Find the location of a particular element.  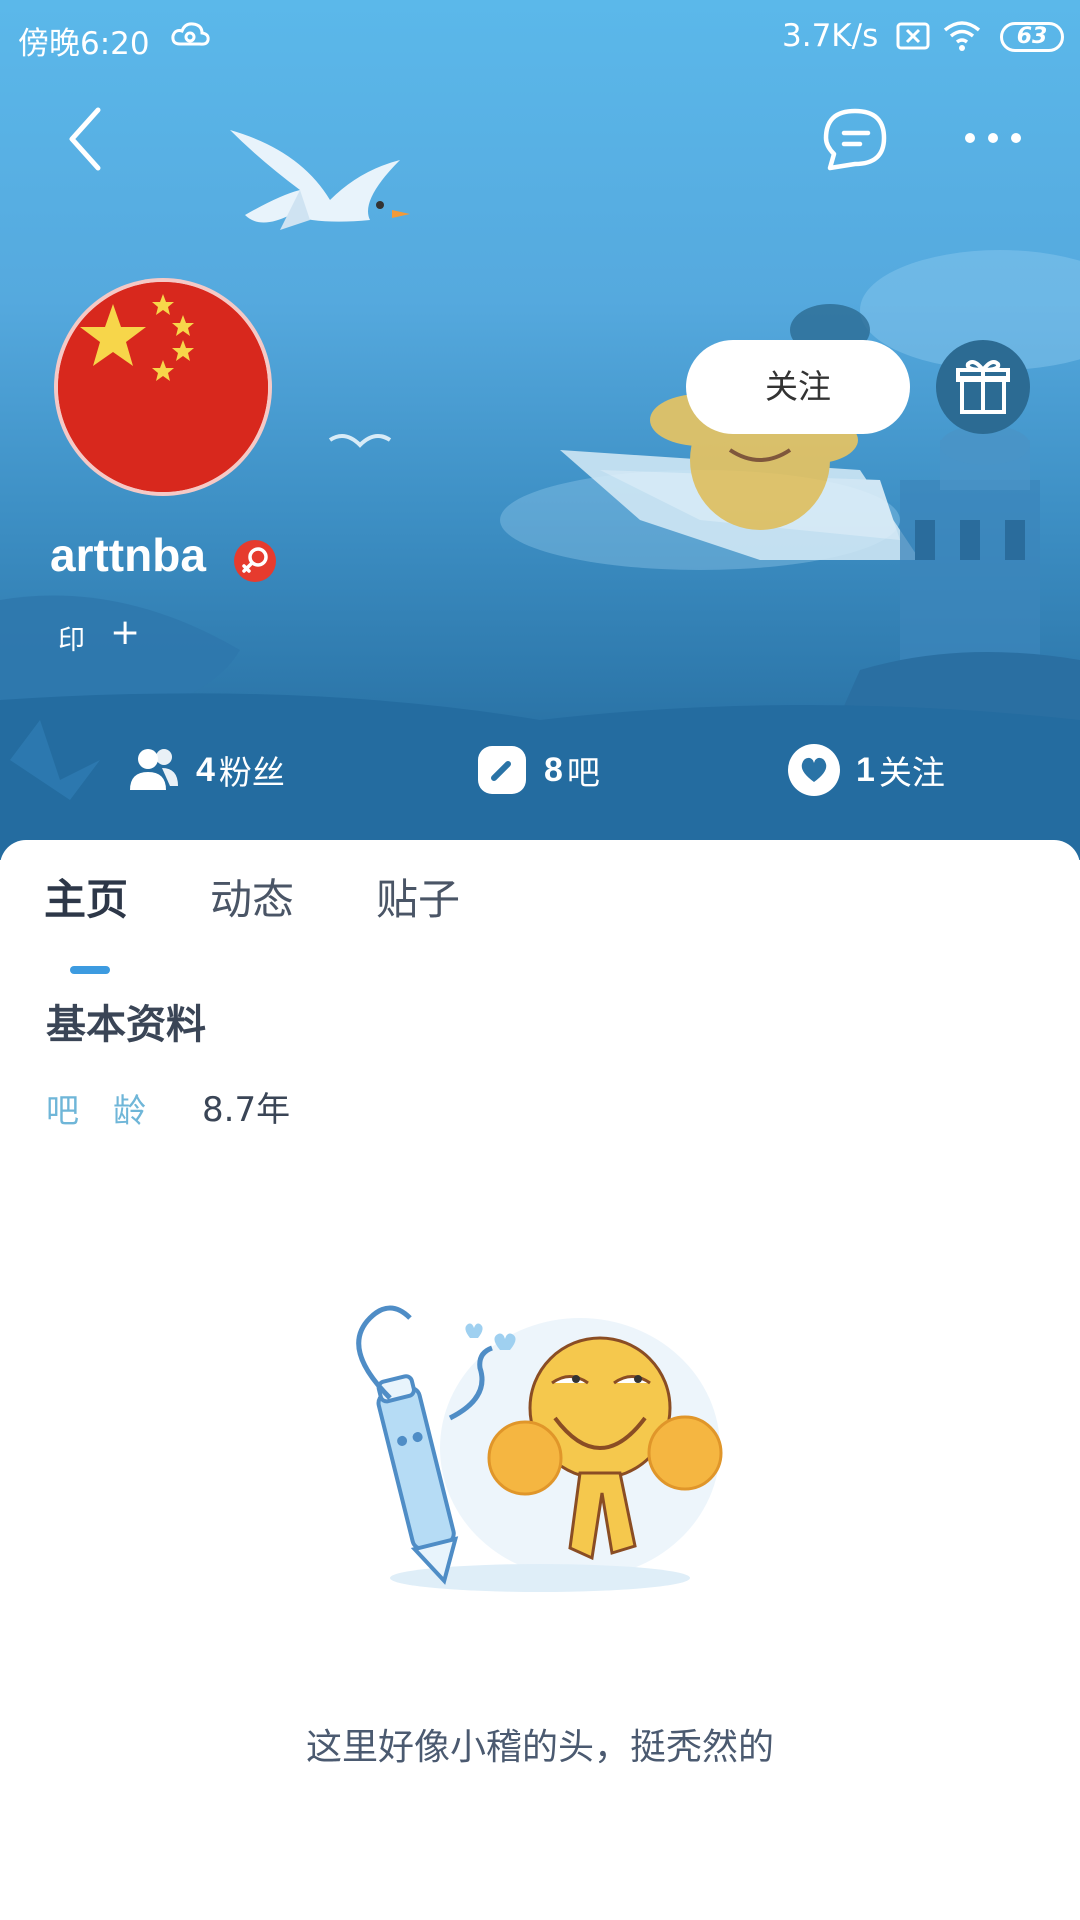

empty-state-text: 这里好像小稽的头，挺秃然的 is located at coordinates (539, 1747).